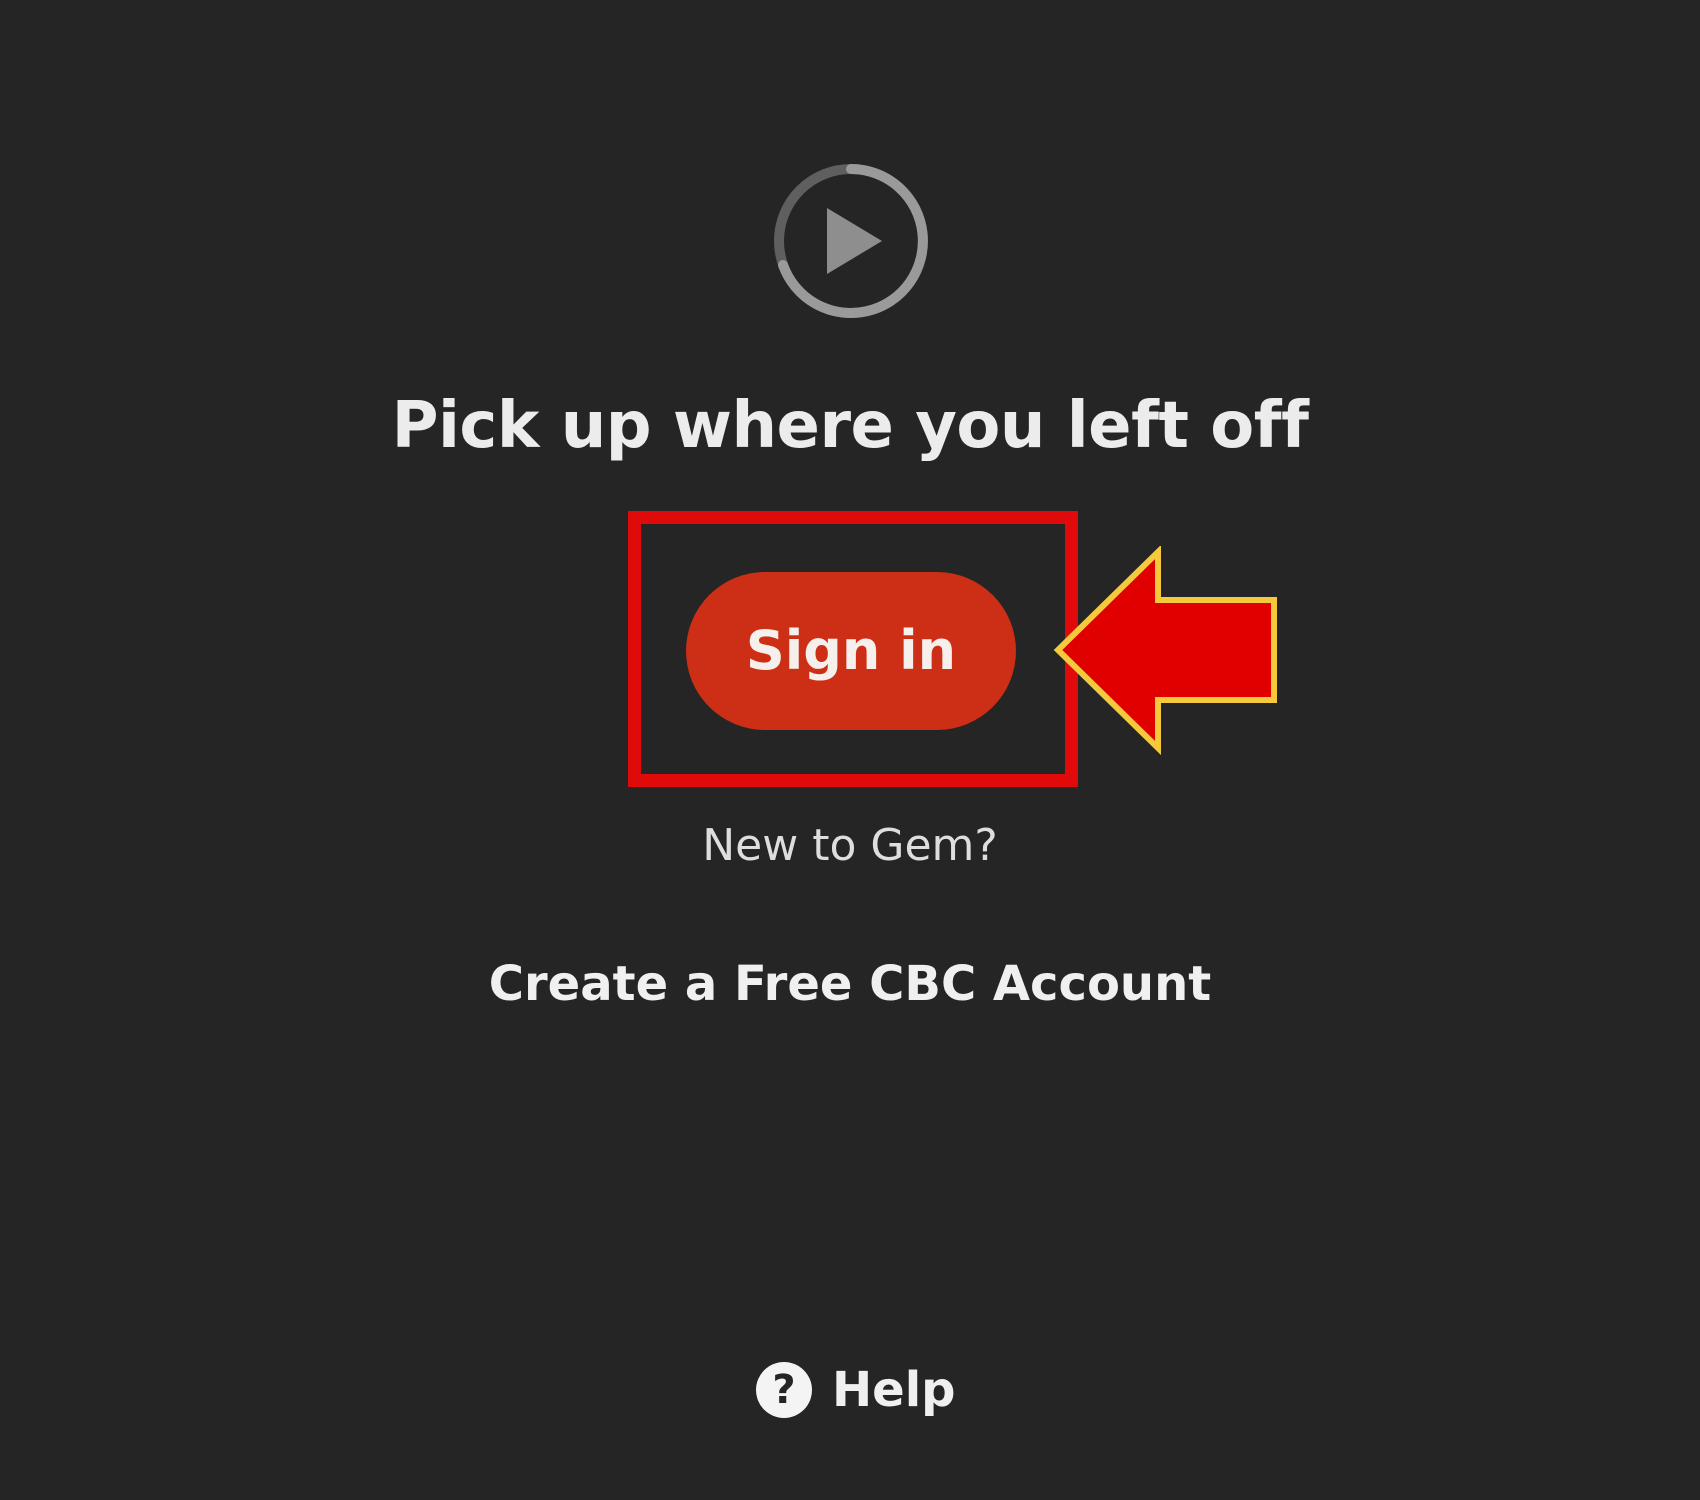  What do you see at coordinates (850, 426) in the screenshot?
I see `page-title: Pick up where you left off` at bounding box center [850, 426].